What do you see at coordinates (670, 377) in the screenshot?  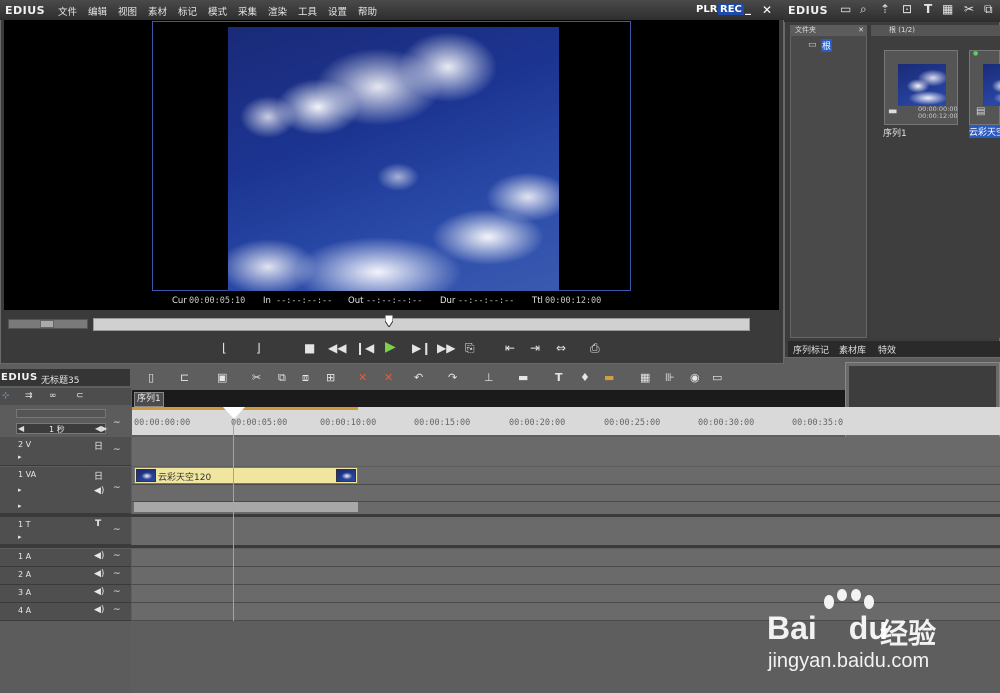 I see `mixer-icon: ⊪` at bounding box center [670, 377].